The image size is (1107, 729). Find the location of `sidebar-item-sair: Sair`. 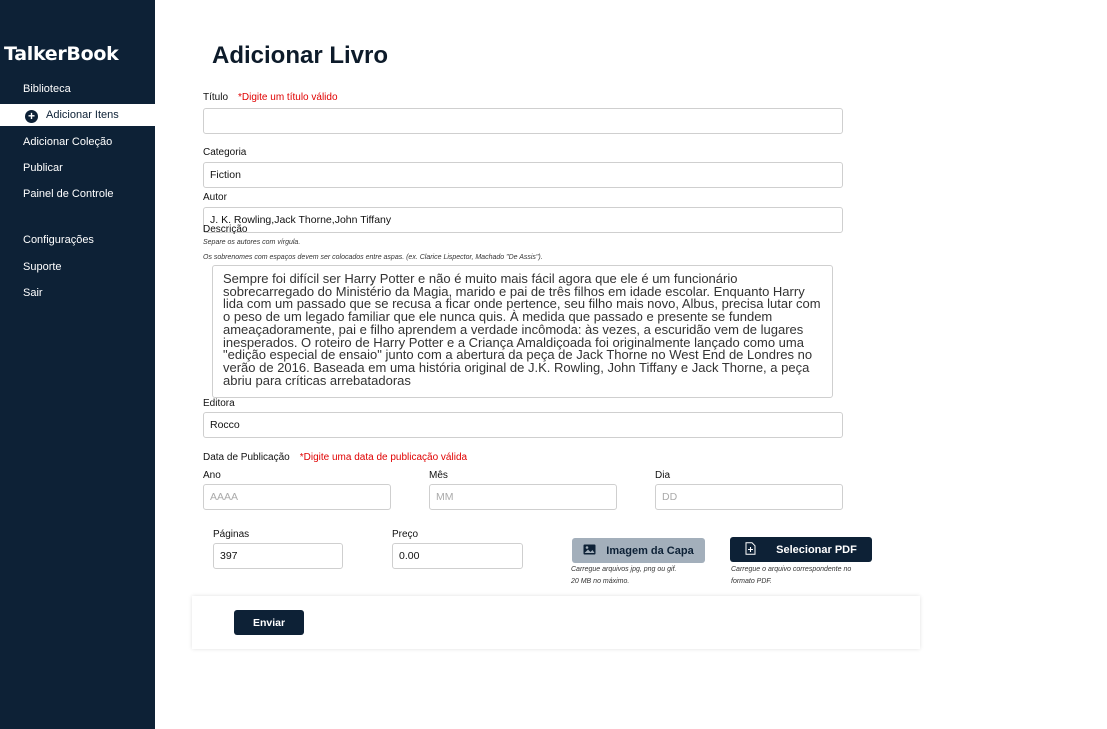

sidebar-item-sair: Sair is located at coordinates (77, 293).